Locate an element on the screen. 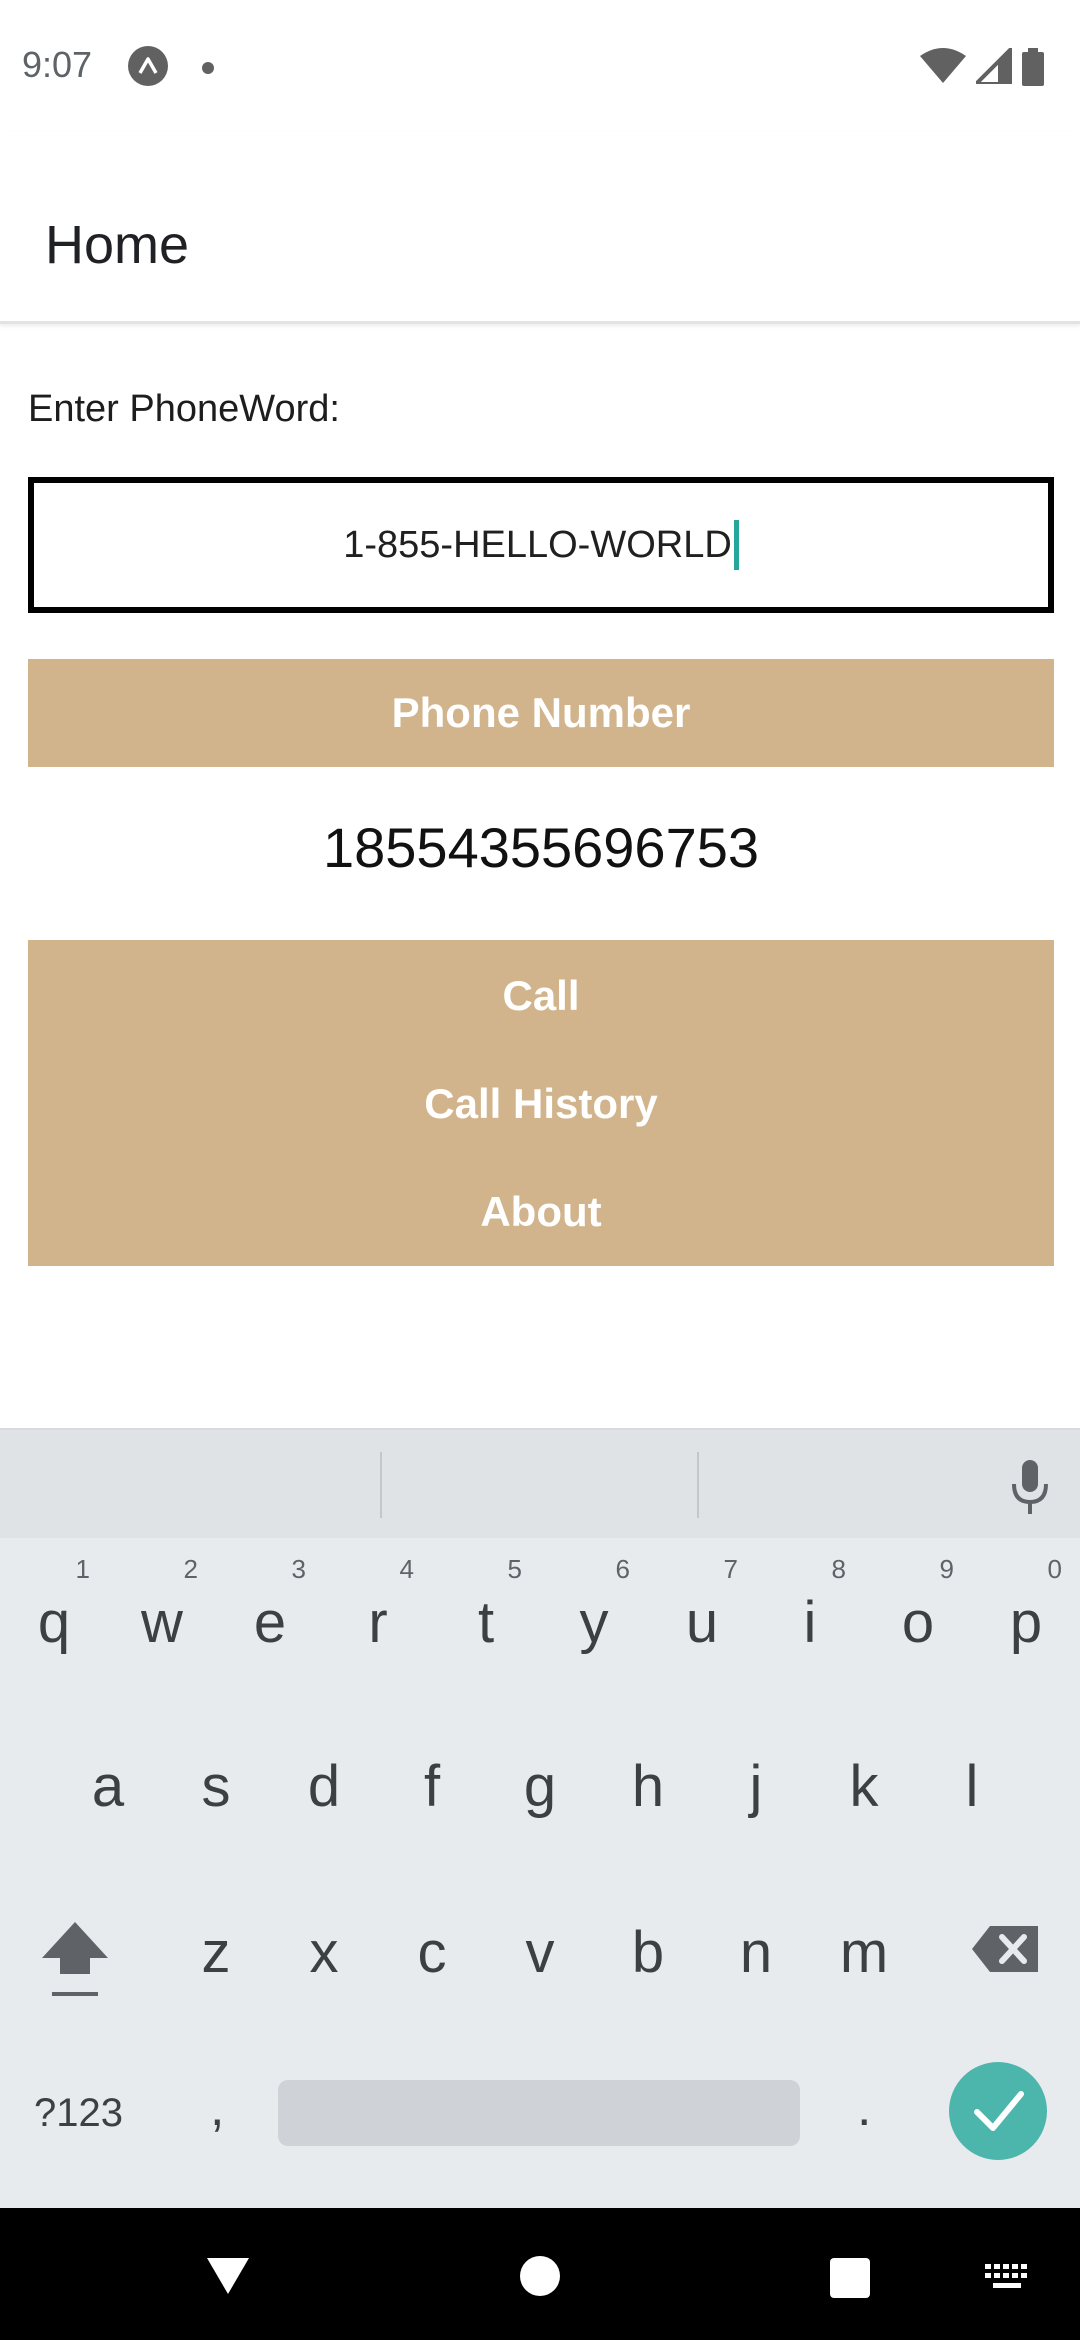 This screenshot has height=2340, width=1080. key-u: 7u is located at coordinates (702, 1614).